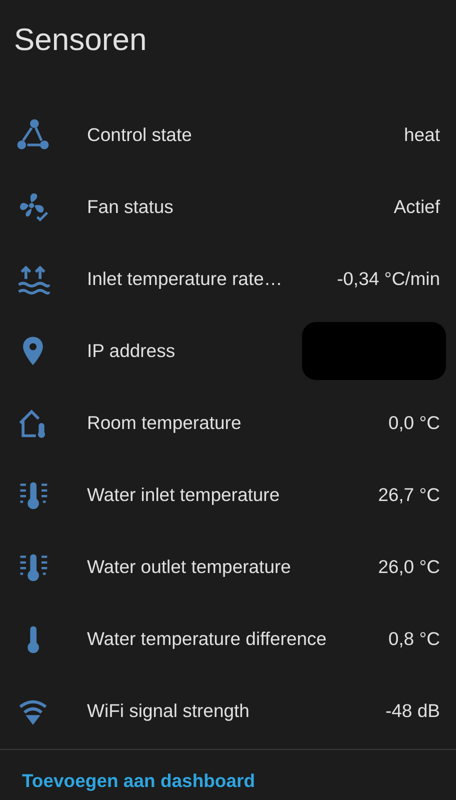  Describe the element at coordinates (80, 40) in the screenshot. I see `section-title: Sensoren` at that location.